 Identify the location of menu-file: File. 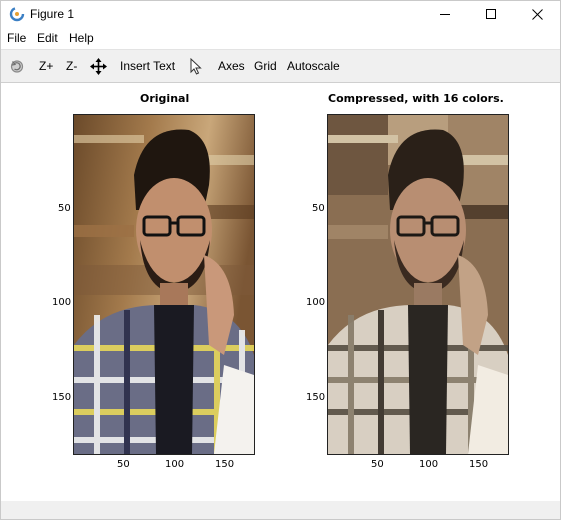
(16, 38).